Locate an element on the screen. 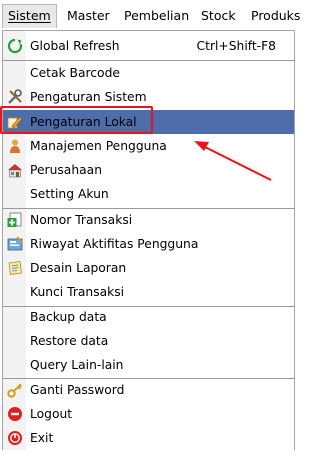 The image size is (320, 454). menu-item-cetak-barcode: Cetak Barcode is located at coordinates (148, 73).